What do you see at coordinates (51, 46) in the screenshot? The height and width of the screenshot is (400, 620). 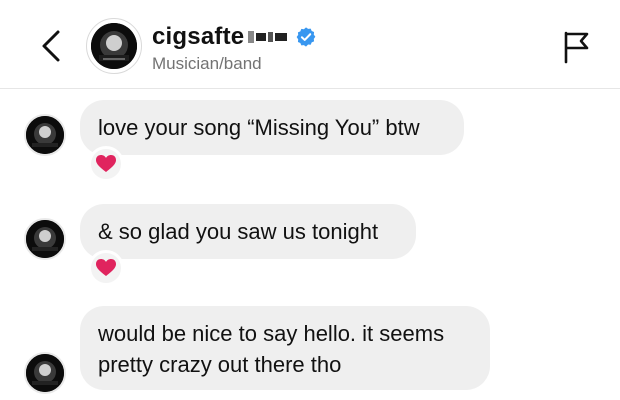 I see `back-chevron-icon` at bounding box center [51, 46].